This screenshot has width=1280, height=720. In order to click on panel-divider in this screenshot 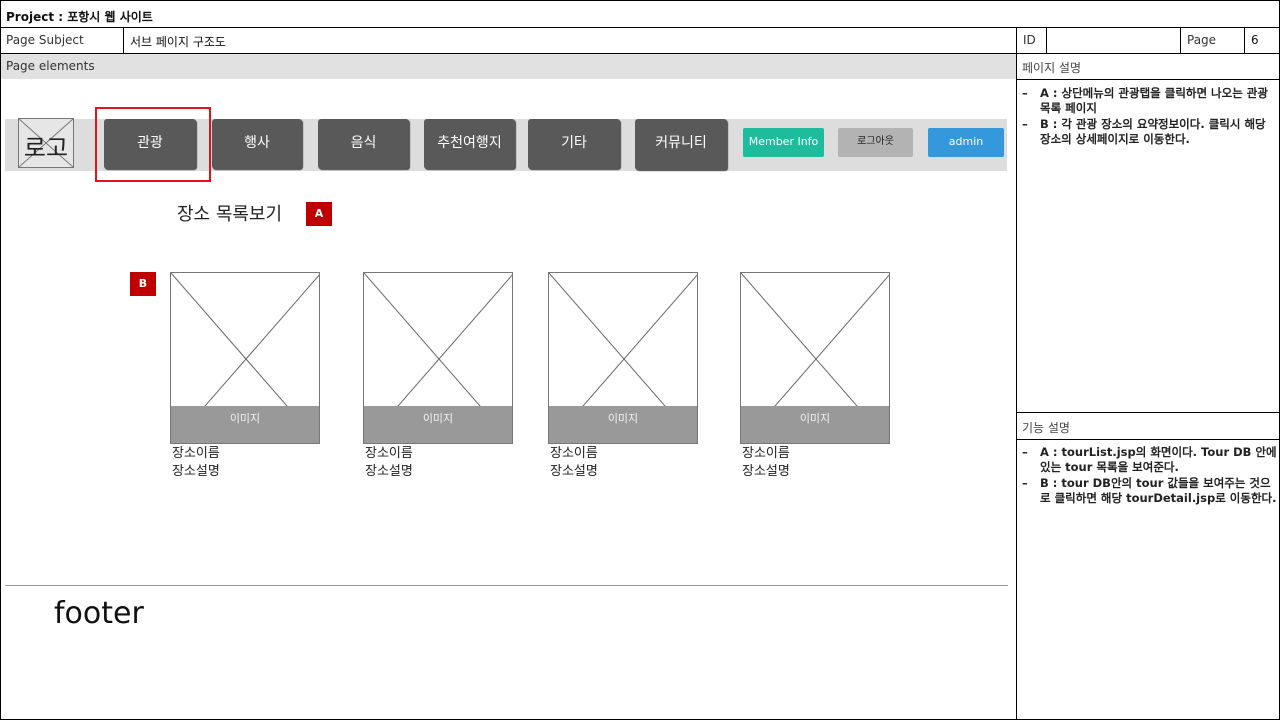, I will do `click(1016, 387)`.